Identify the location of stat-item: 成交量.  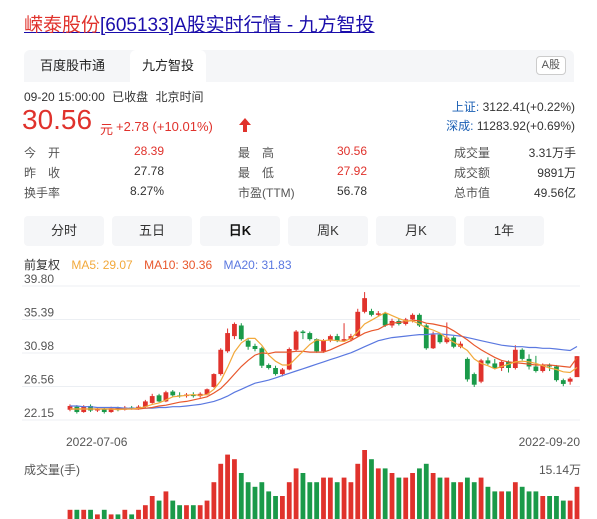
(472, 152).